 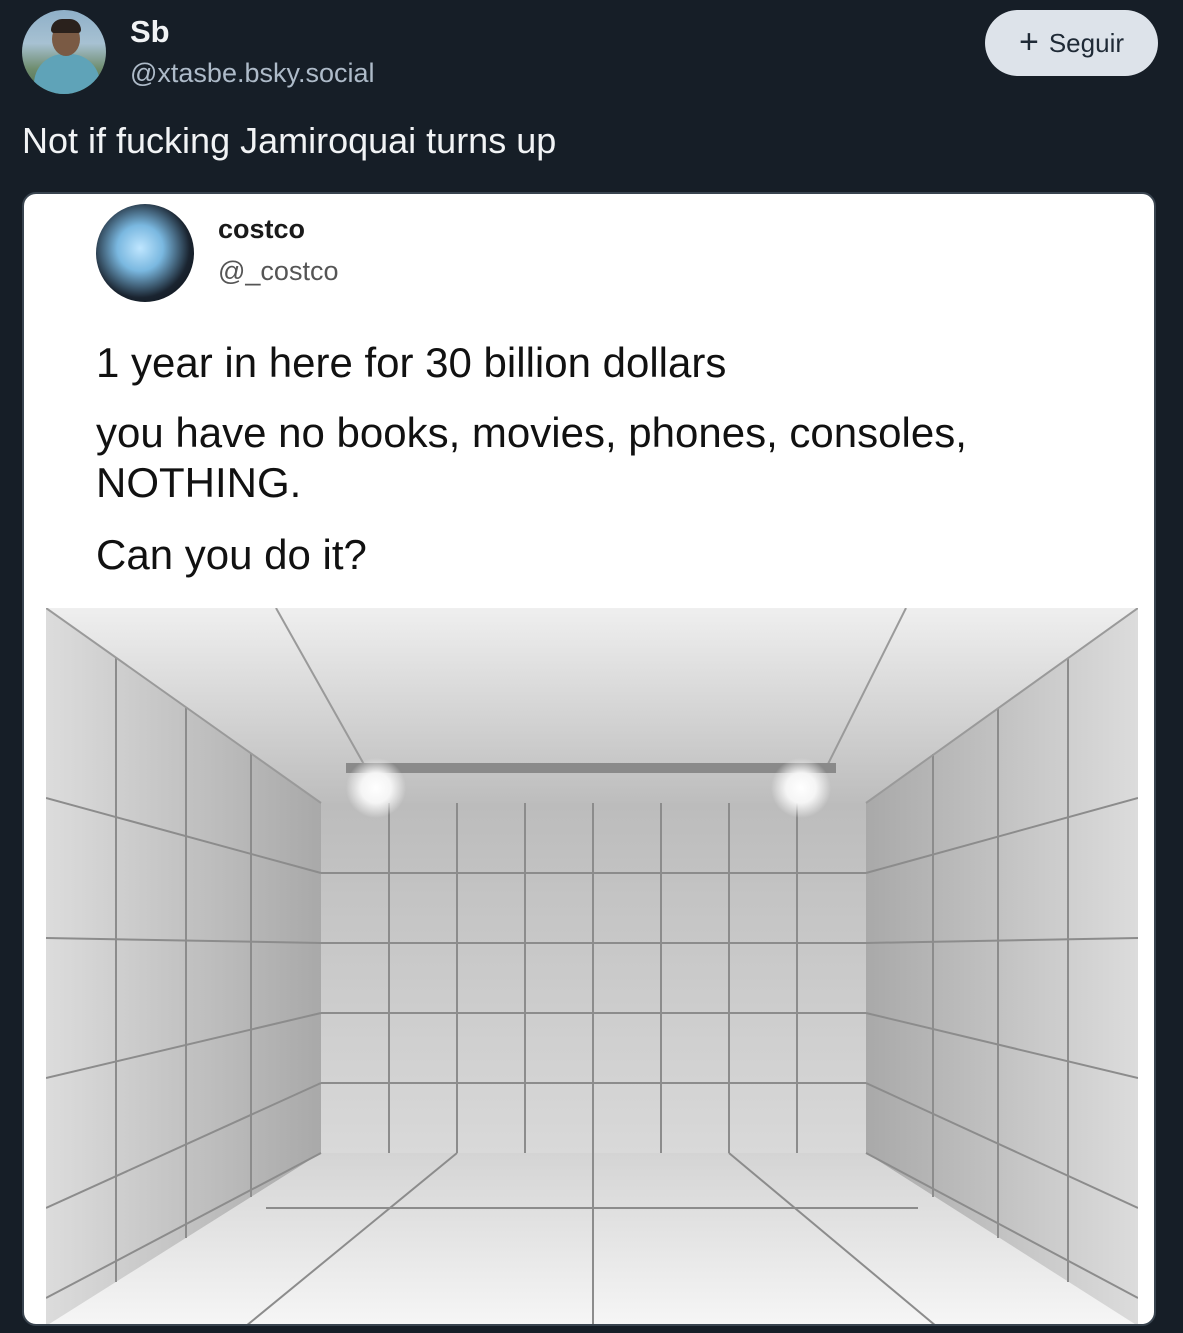 What do you see at coordinates (67, 74) in the screenshot?
I see `avatar-body-shape` at bounding box center [67, 74].